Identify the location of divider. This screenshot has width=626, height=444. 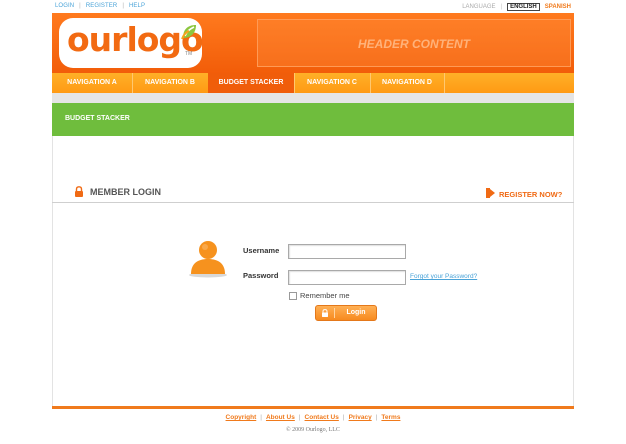
(313, 202).